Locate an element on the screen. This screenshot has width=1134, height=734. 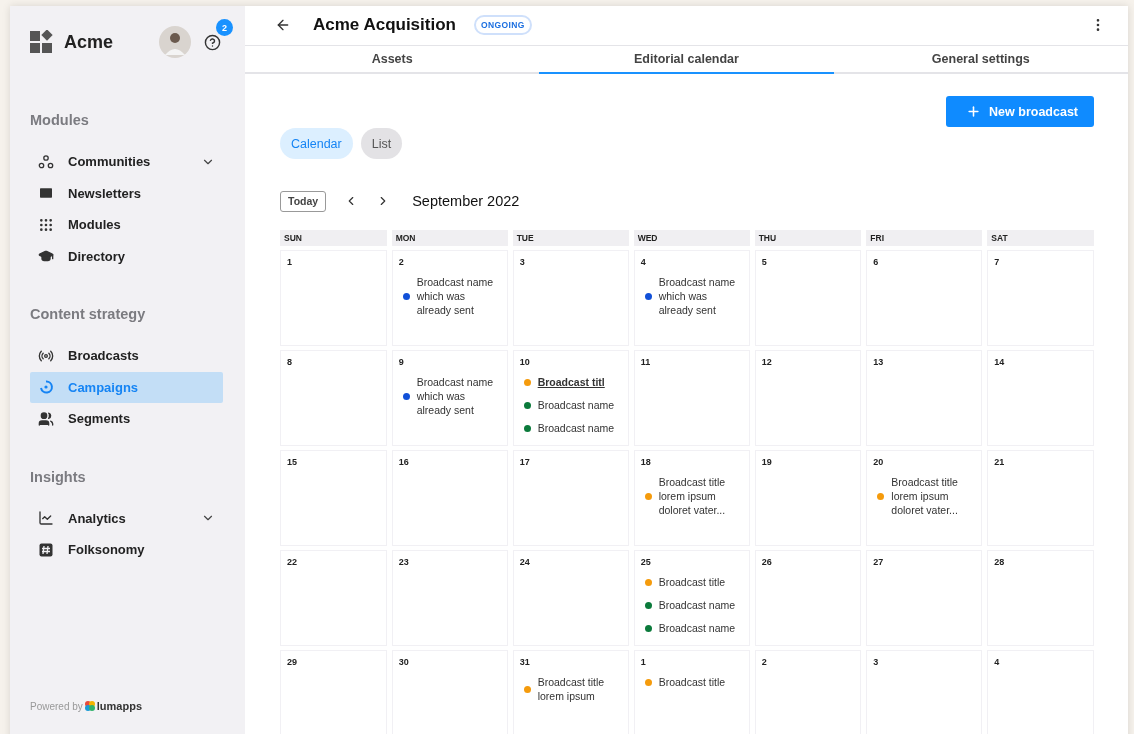
sidebar-item: Newsletters is located at coordinates (126, 193).